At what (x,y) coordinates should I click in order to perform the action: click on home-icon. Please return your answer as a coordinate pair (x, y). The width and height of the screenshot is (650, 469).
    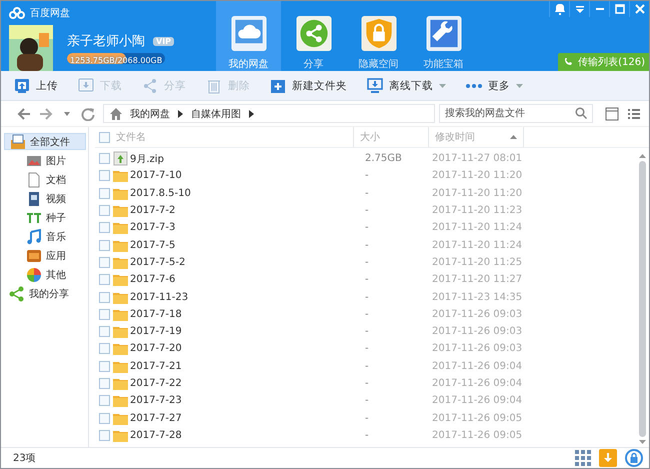
    Looking at the image, I should click on (116, 114).